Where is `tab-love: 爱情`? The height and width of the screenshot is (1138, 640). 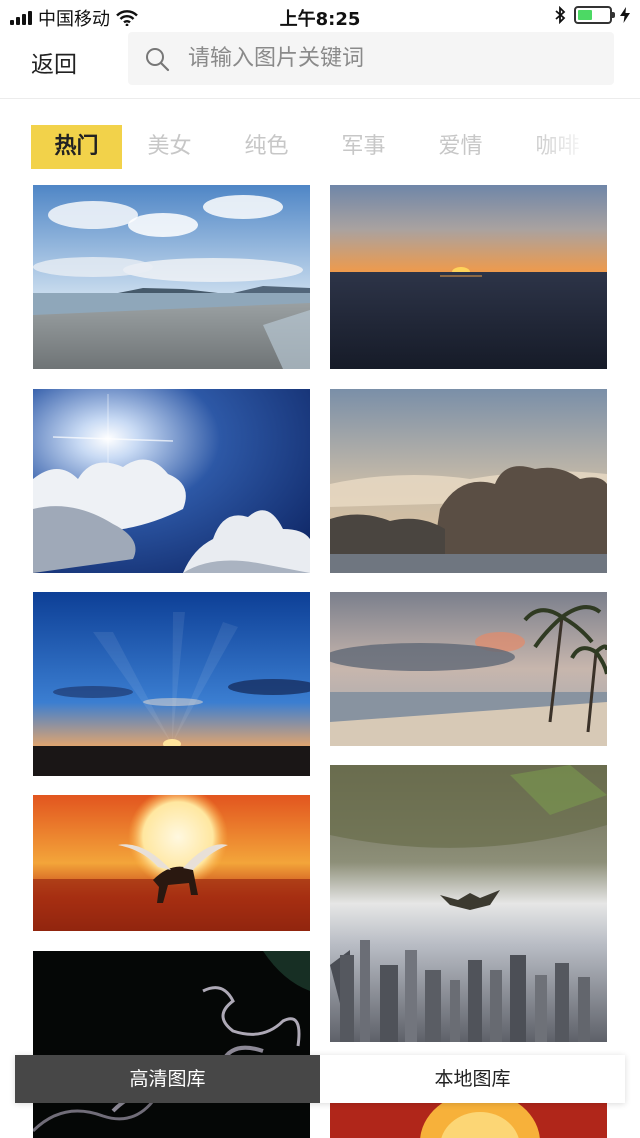 tab-love: 爱情 is located at coordinates (460, 147).